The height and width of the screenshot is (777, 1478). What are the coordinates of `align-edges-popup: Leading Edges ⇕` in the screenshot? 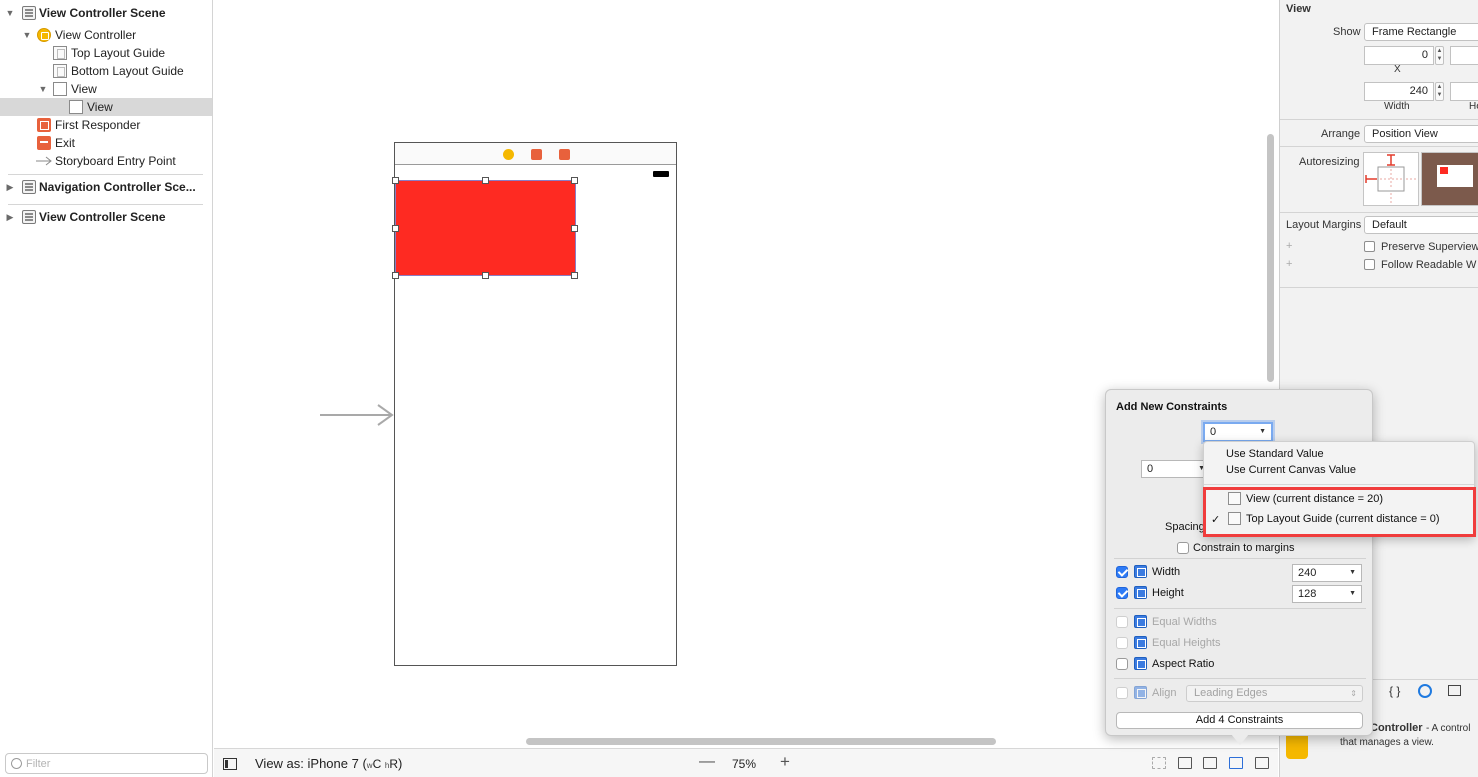 It's located at (1274, 693).